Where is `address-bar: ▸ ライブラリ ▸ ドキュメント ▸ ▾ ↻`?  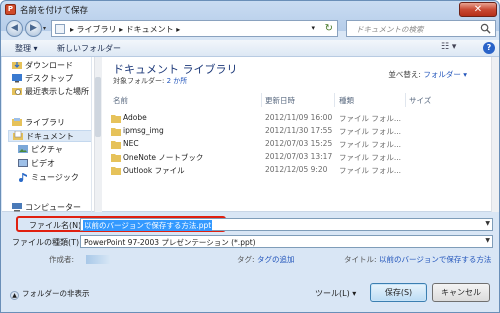
address-bar: ▸ ライブラリ ▸ ドキュメント ▸ ▾ ↻ is located at coordinates (194, 28).